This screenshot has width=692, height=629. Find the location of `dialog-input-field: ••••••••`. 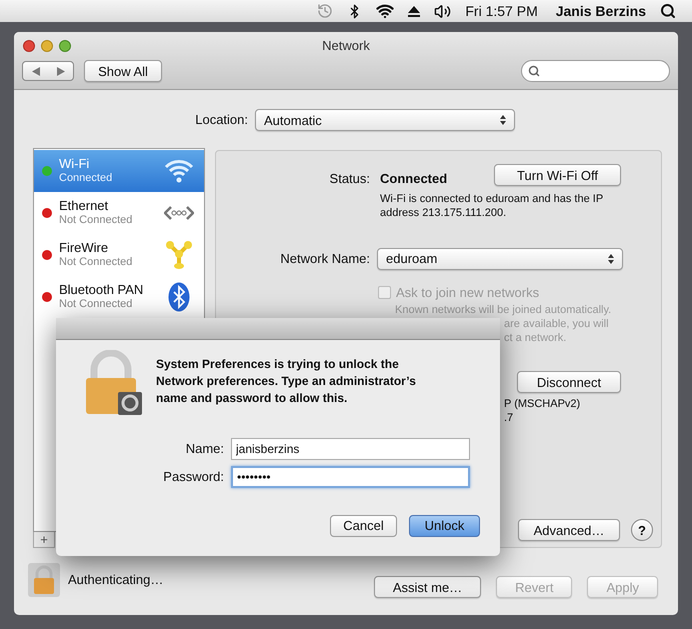

dialog-input-field: •••••••• is located at coordinates (350, 477).